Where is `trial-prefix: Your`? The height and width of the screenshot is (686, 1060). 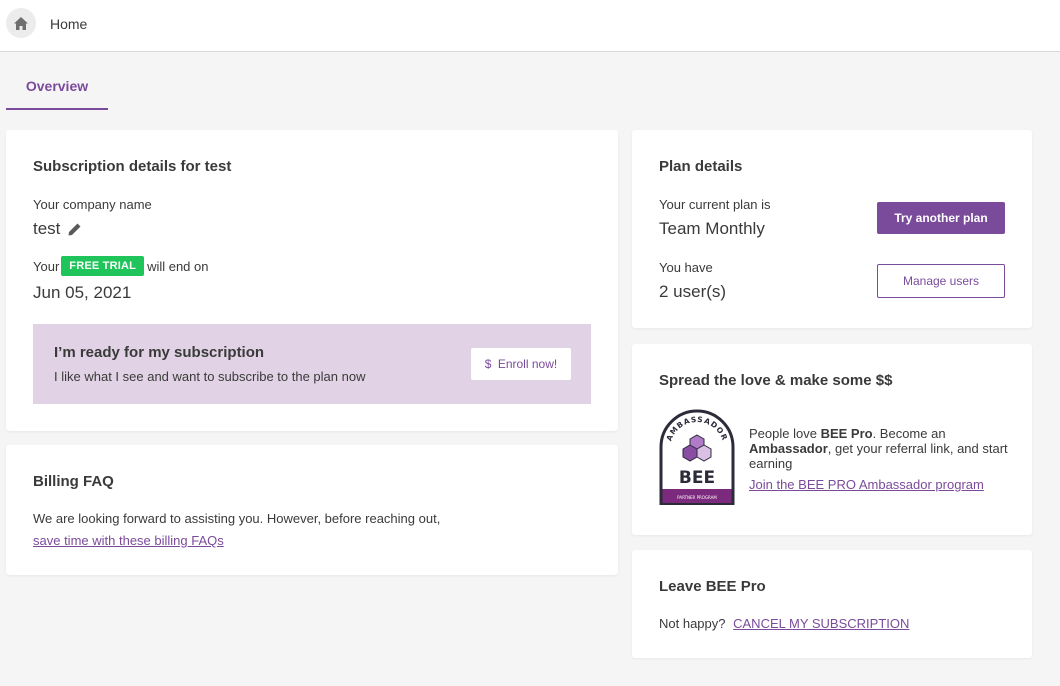 trial-prefix: Your is located at coordinates (46, 266).